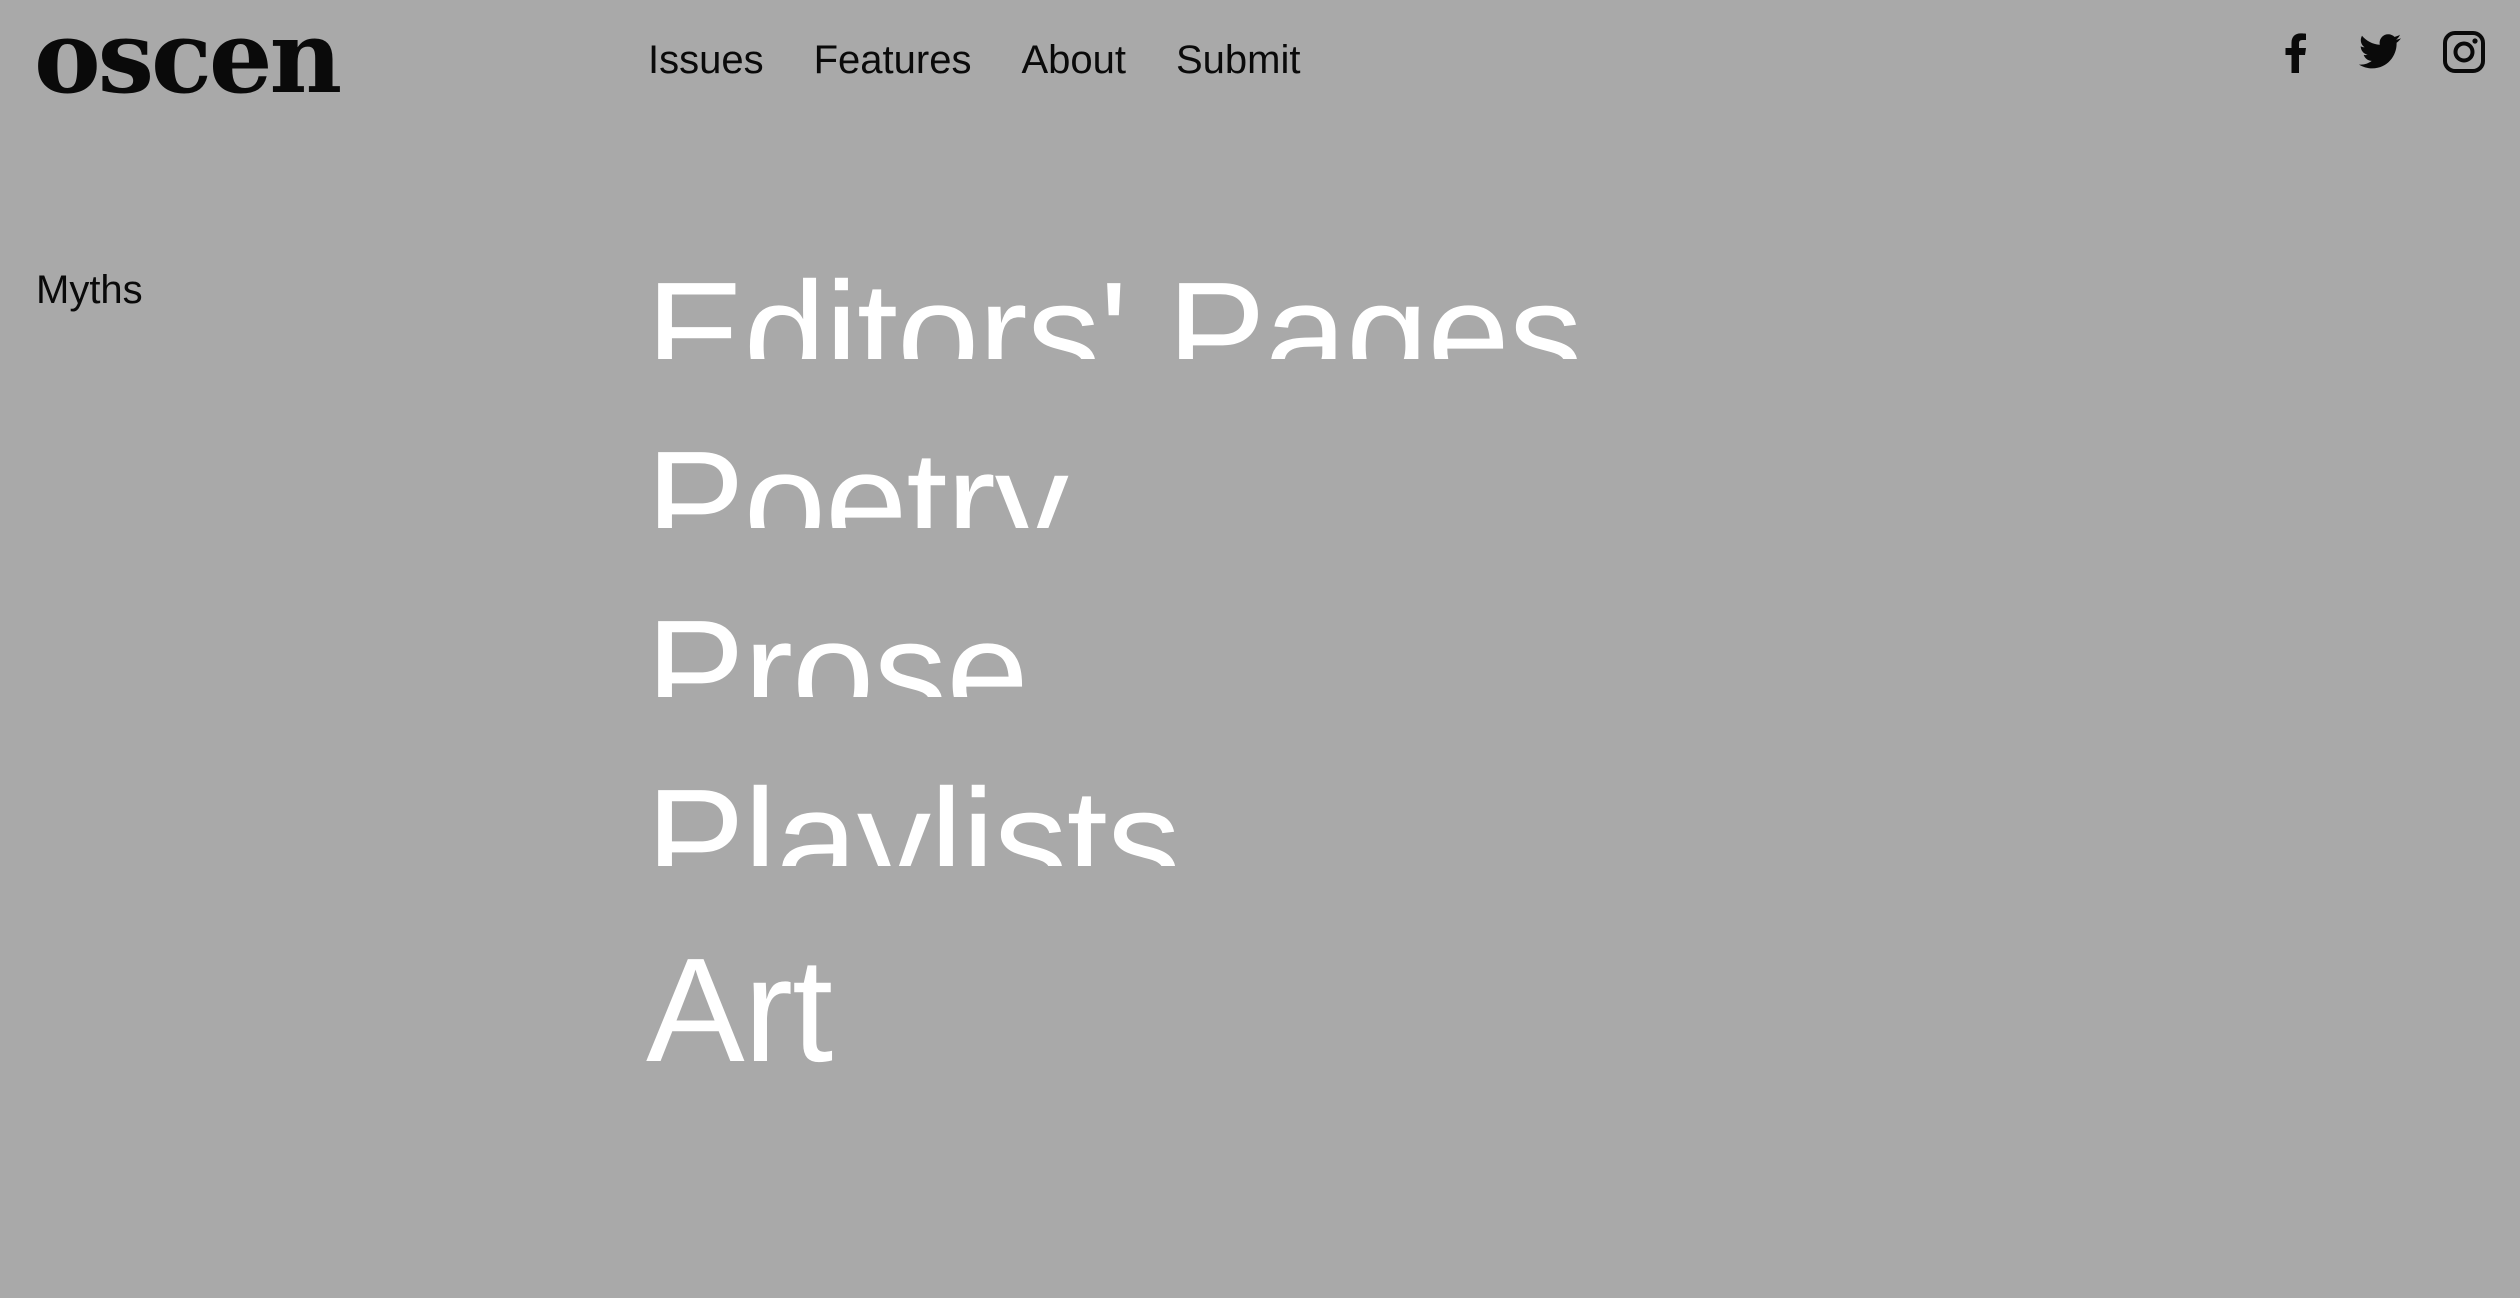 Image resolution: width=2520 pixels, height=1298 pixels. What do you see at coordinates (89, 290) in the screenshot?
I see `issue-title: Myths` at bounding box center [89, 290].